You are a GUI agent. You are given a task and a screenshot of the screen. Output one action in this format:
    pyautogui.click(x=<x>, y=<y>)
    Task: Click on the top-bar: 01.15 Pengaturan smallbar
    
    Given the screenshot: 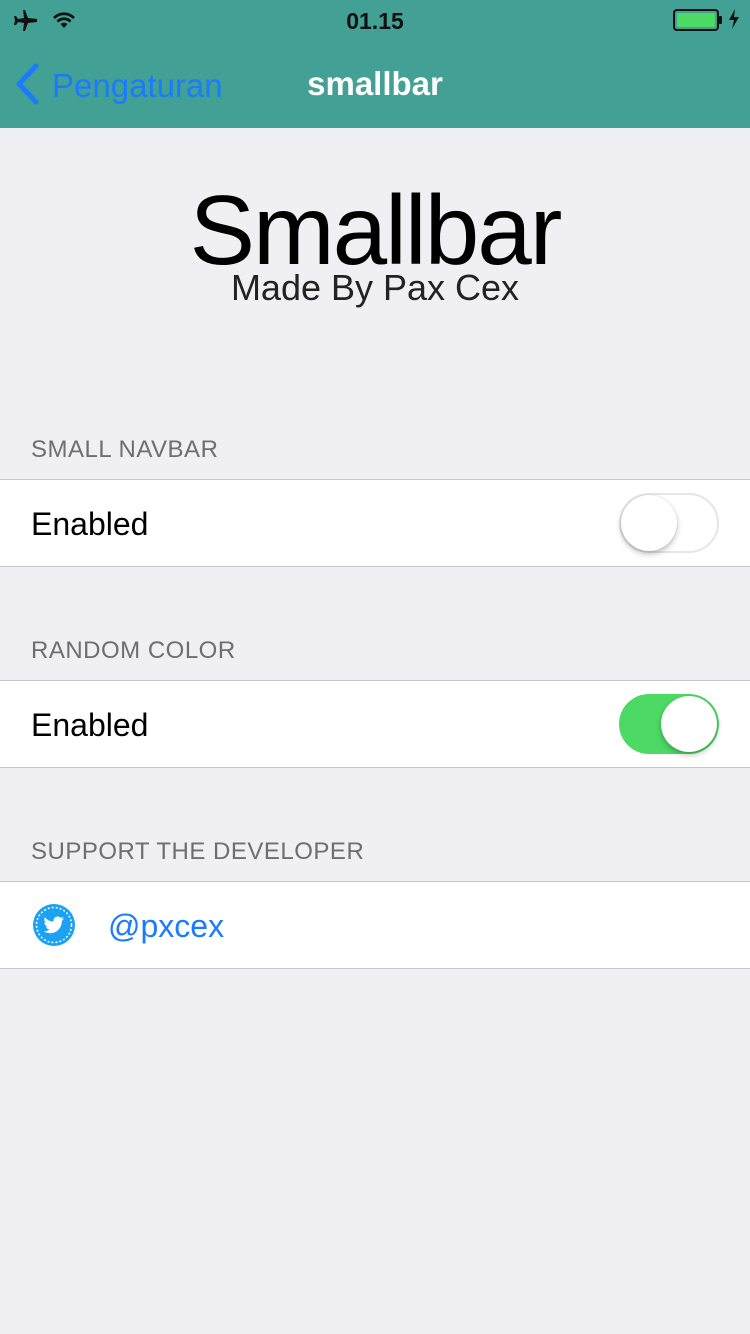 What is the action you would take?
    pyautogui.click(x=375, y=64)
    